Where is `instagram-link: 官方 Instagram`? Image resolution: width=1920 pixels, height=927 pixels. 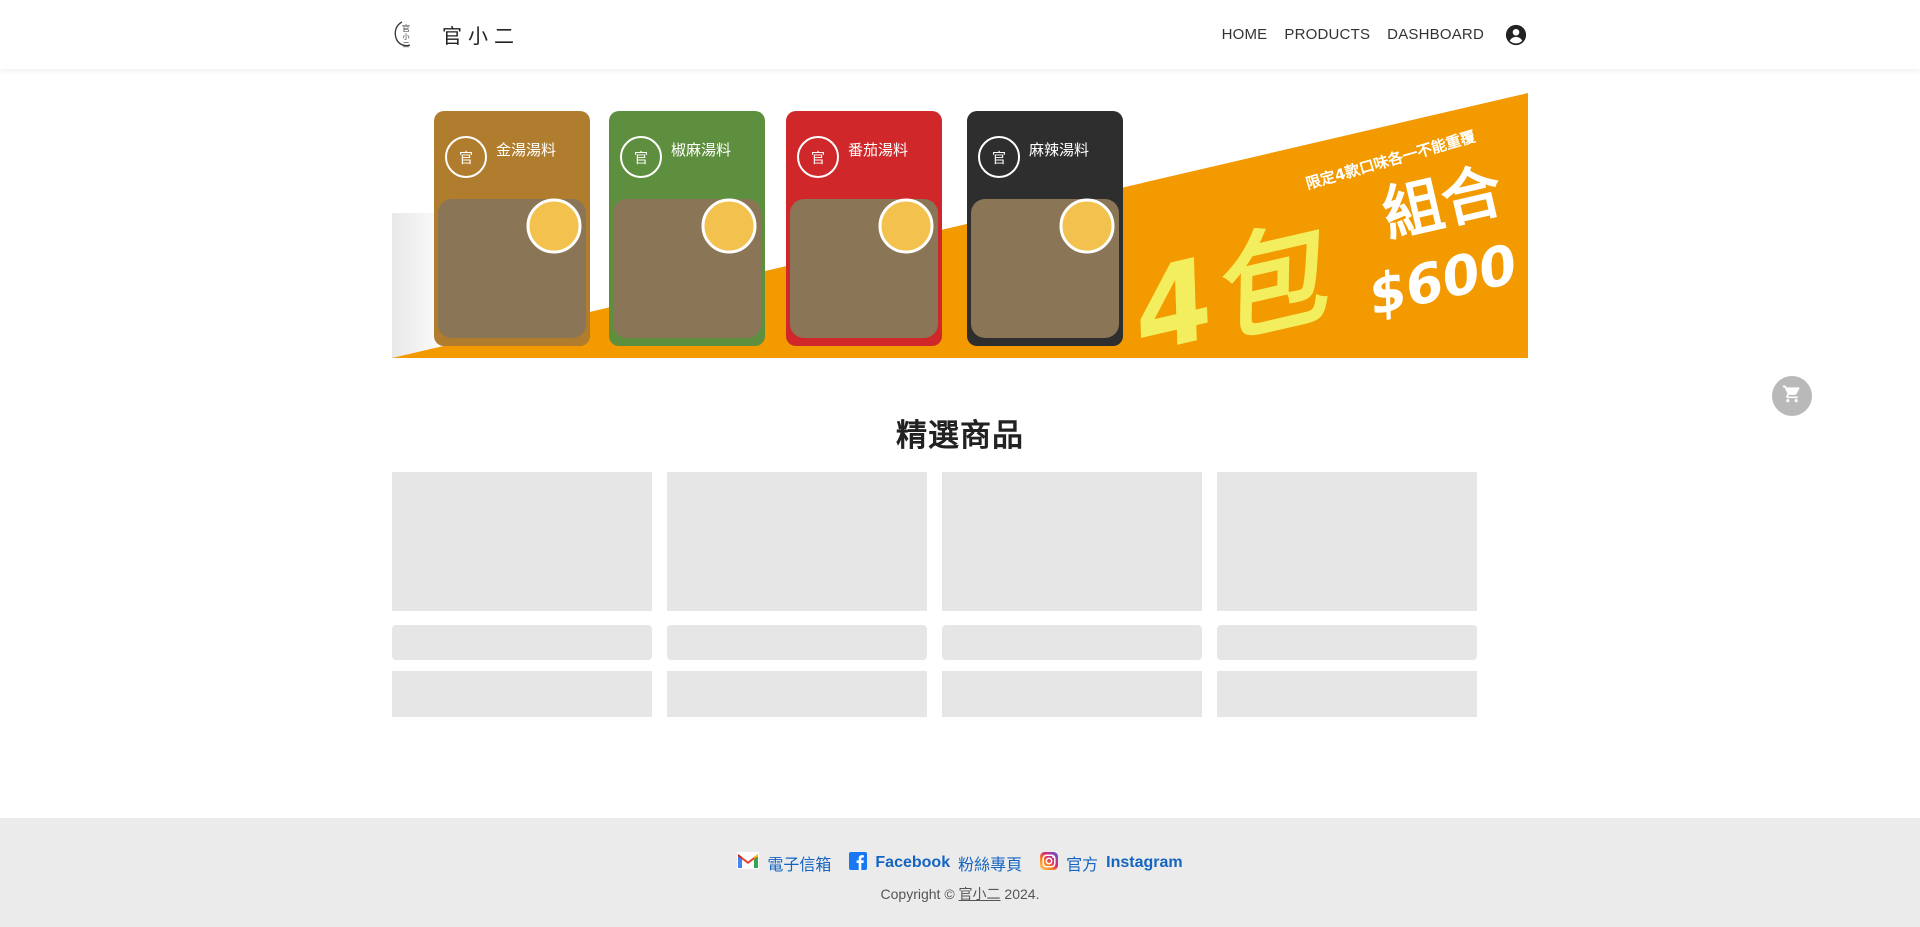
instagram-link: 官方 Instagram is located at coordinates (1111, 863).